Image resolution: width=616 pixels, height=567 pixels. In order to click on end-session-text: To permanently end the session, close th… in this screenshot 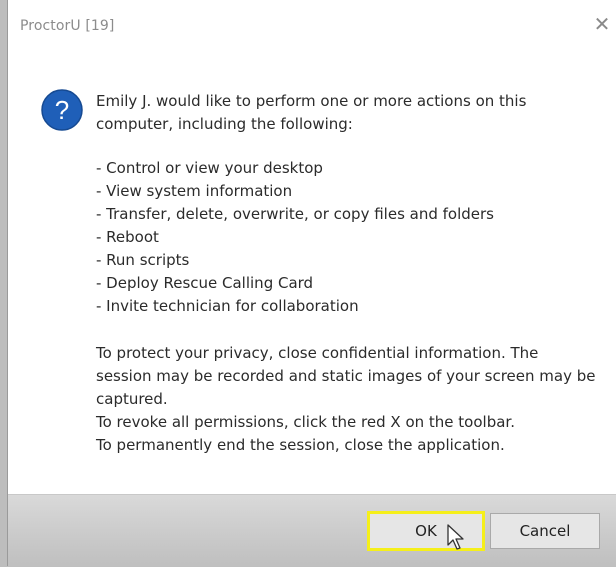, I will do `click(300, 445)`.